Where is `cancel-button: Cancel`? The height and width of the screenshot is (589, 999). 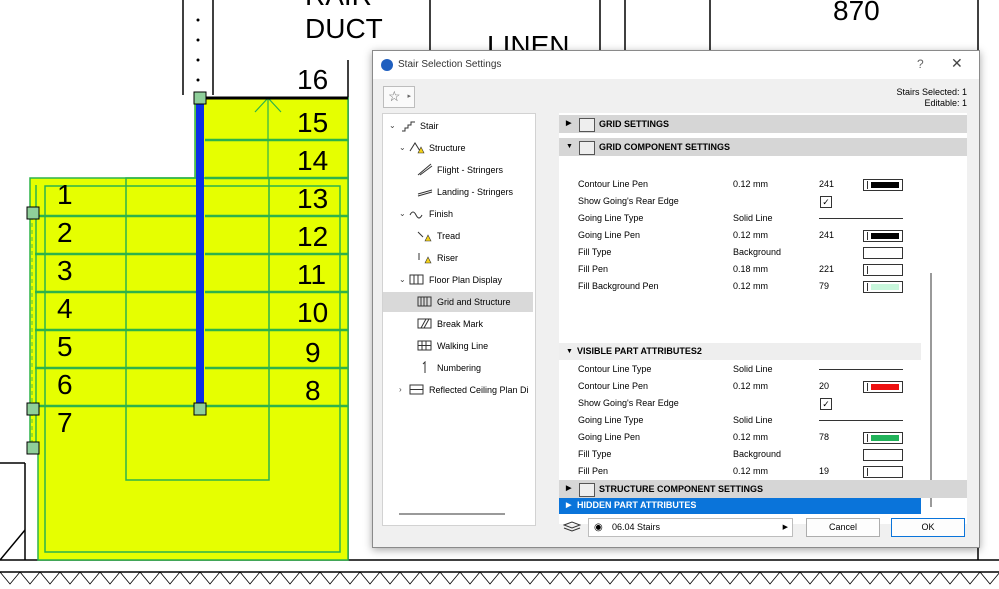
cancel-button: Cancel is located at coordinates (843, 527).